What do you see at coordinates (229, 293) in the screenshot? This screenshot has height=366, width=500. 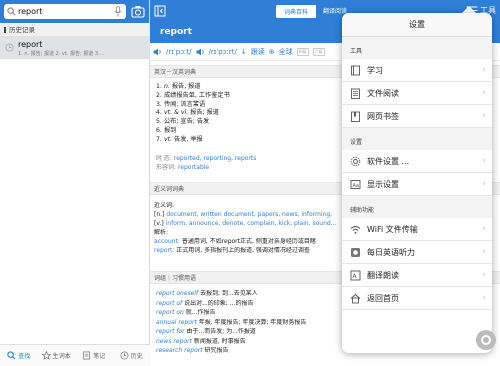 I see `phrase-zh: 去报到; 到...去见某人` at bounding box center [229, 293].